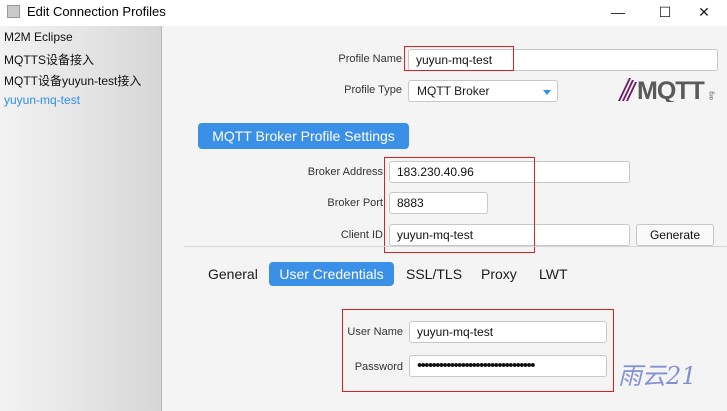 The height and width of the screenshot is (411, 727). I want to click on mqtt-logo: MQTT org, so click(666, 89).